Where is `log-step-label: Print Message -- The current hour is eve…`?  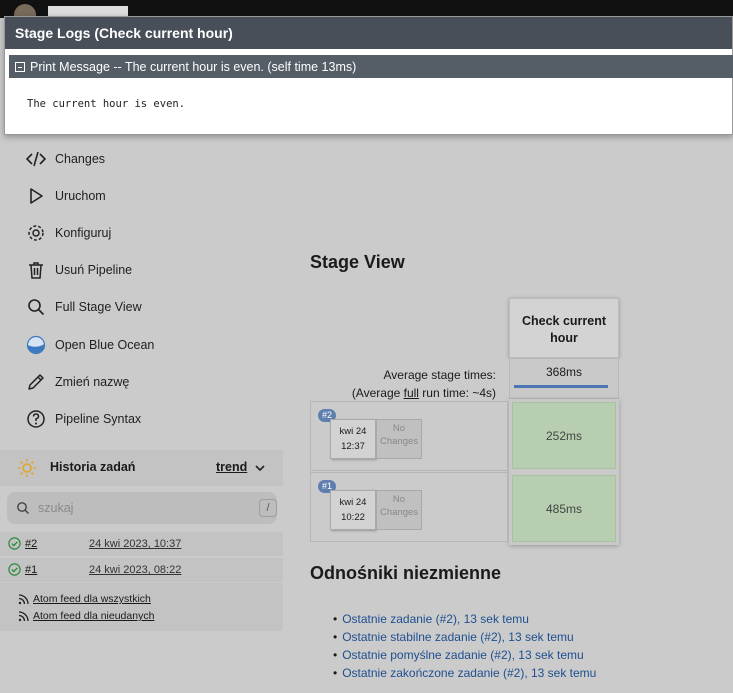
log-step-label: Print Message -- The current hour is eve… is located at coordinates (193, 66).